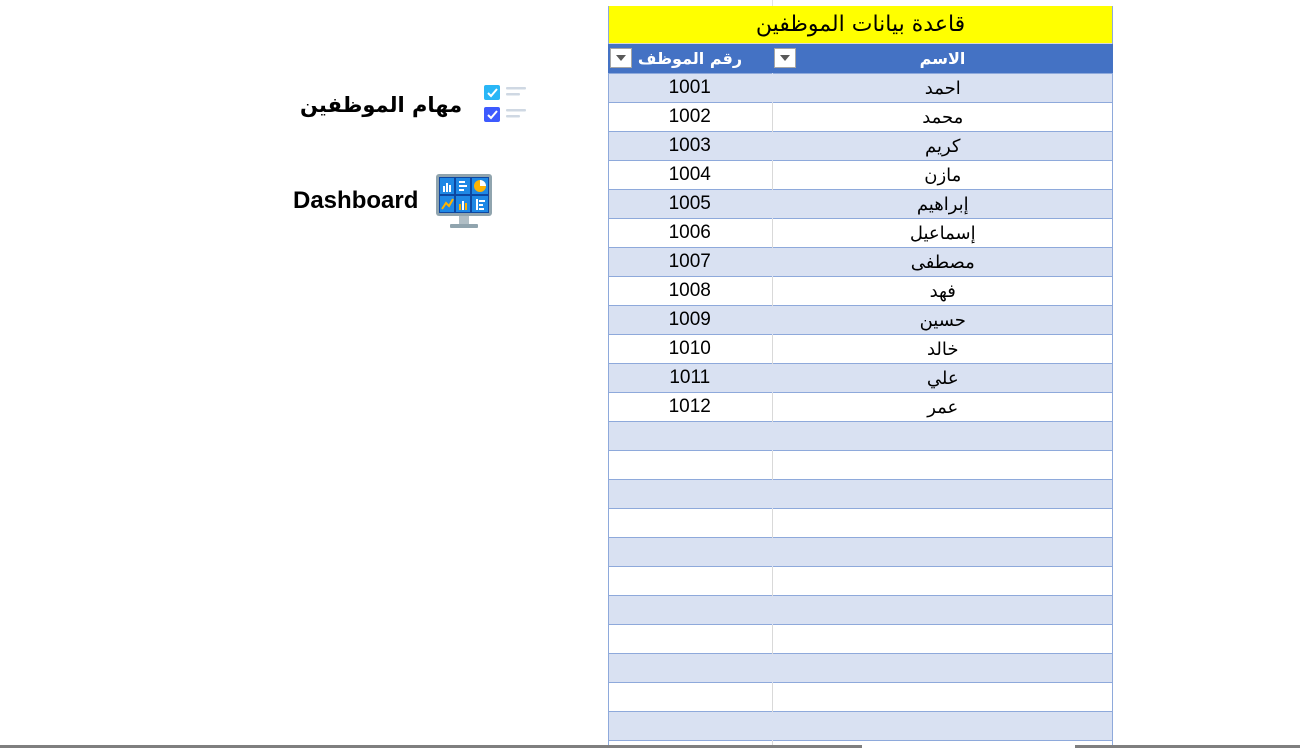  What do you see at coordinates (381, 105) in the screenshot?
I see `employee-tasks-label: مهام الموظفين` at bounding box center [381, 105].